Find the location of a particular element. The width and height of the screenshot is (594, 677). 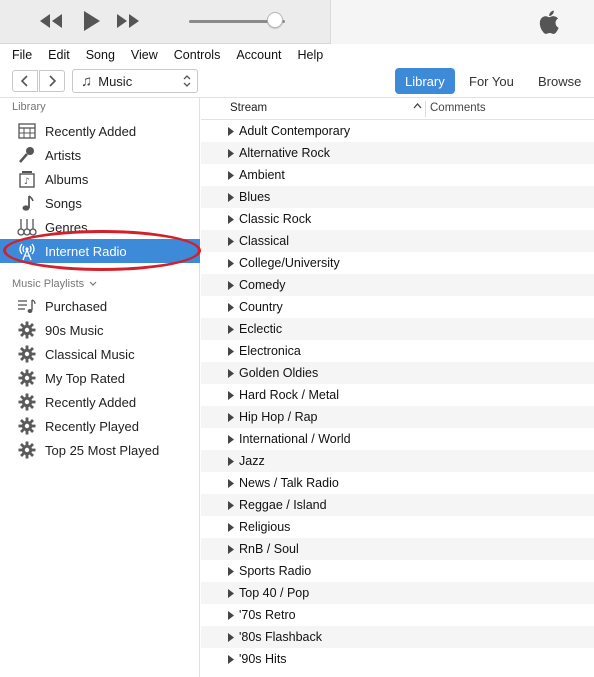

forward-button is located at coordinates (52, 81).